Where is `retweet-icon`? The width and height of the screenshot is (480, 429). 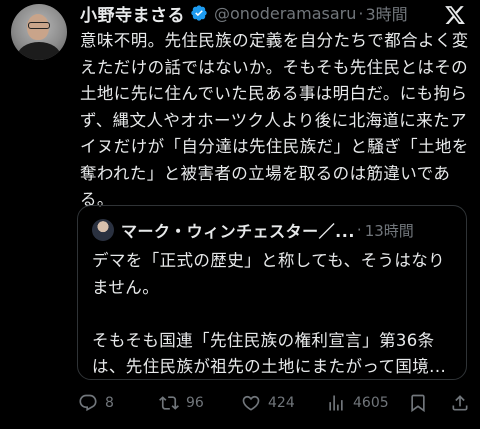
retweet-icon is located at coordinates (169, 403).